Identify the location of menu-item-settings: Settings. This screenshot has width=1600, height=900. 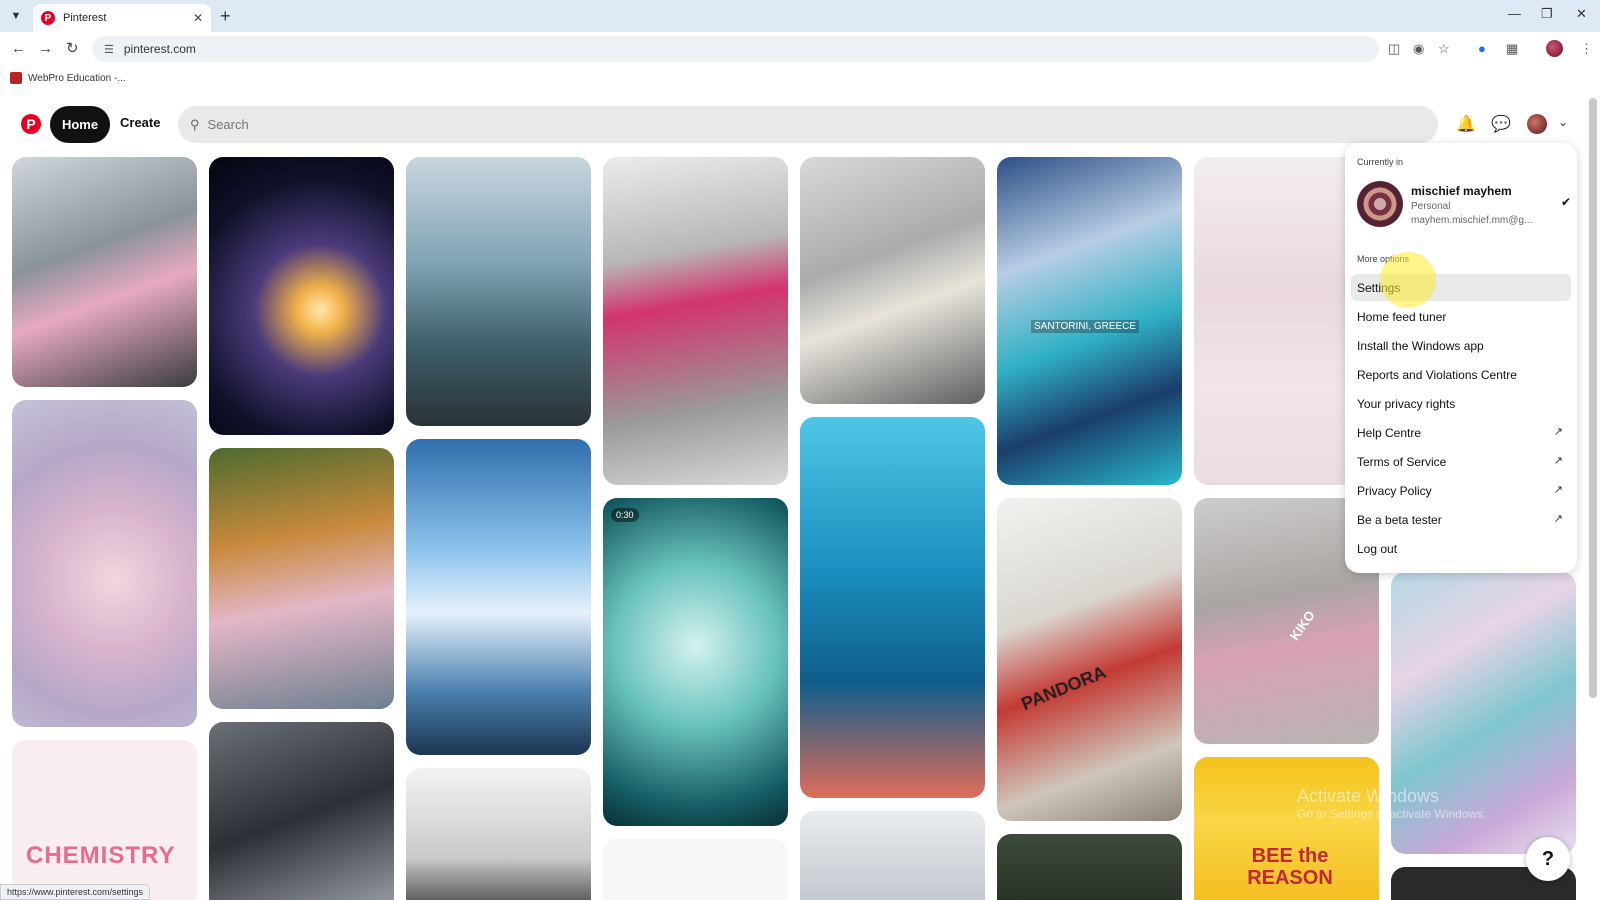
(1461, 287).